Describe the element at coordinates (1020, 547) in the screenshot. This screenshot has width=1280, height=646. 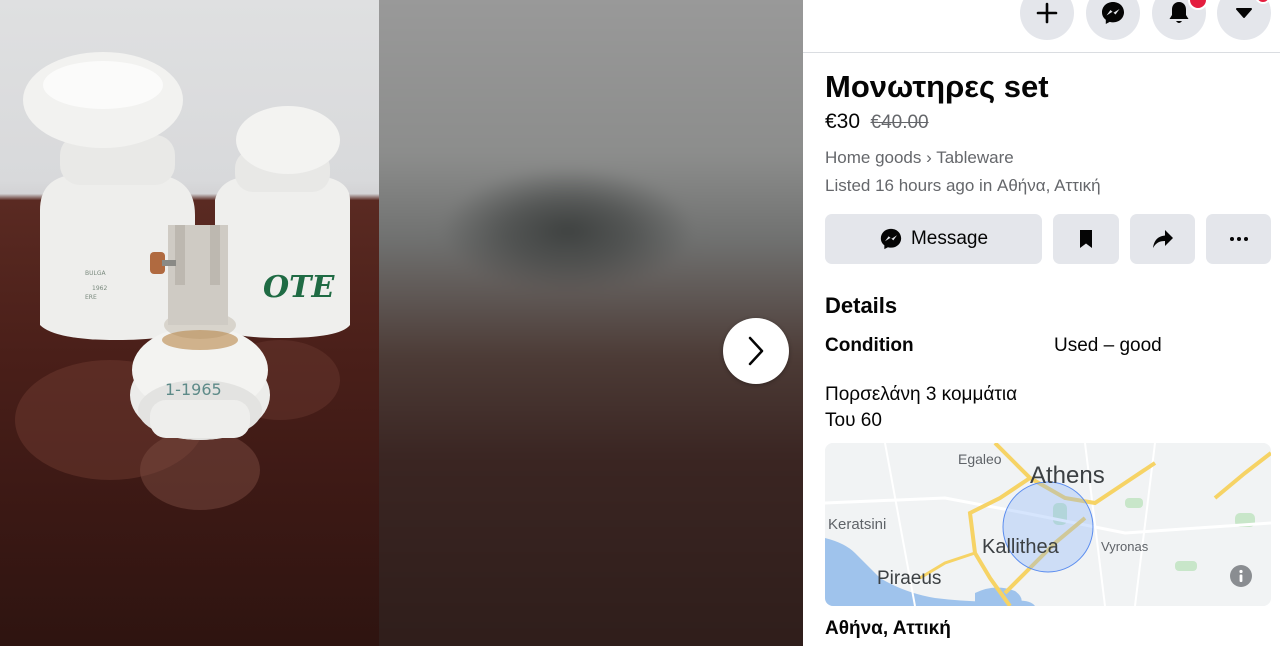
I see `map-label-kallithea: Kallithea` at that location.